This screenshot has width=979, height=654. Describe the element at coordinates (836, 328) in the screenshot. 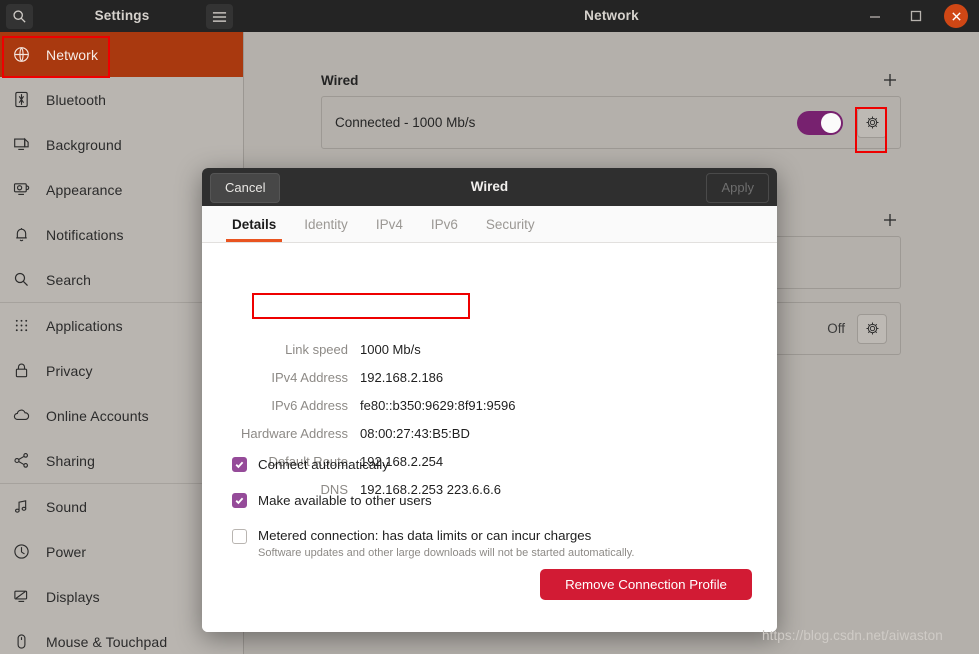

I see `third-status-label: Off` at that location.